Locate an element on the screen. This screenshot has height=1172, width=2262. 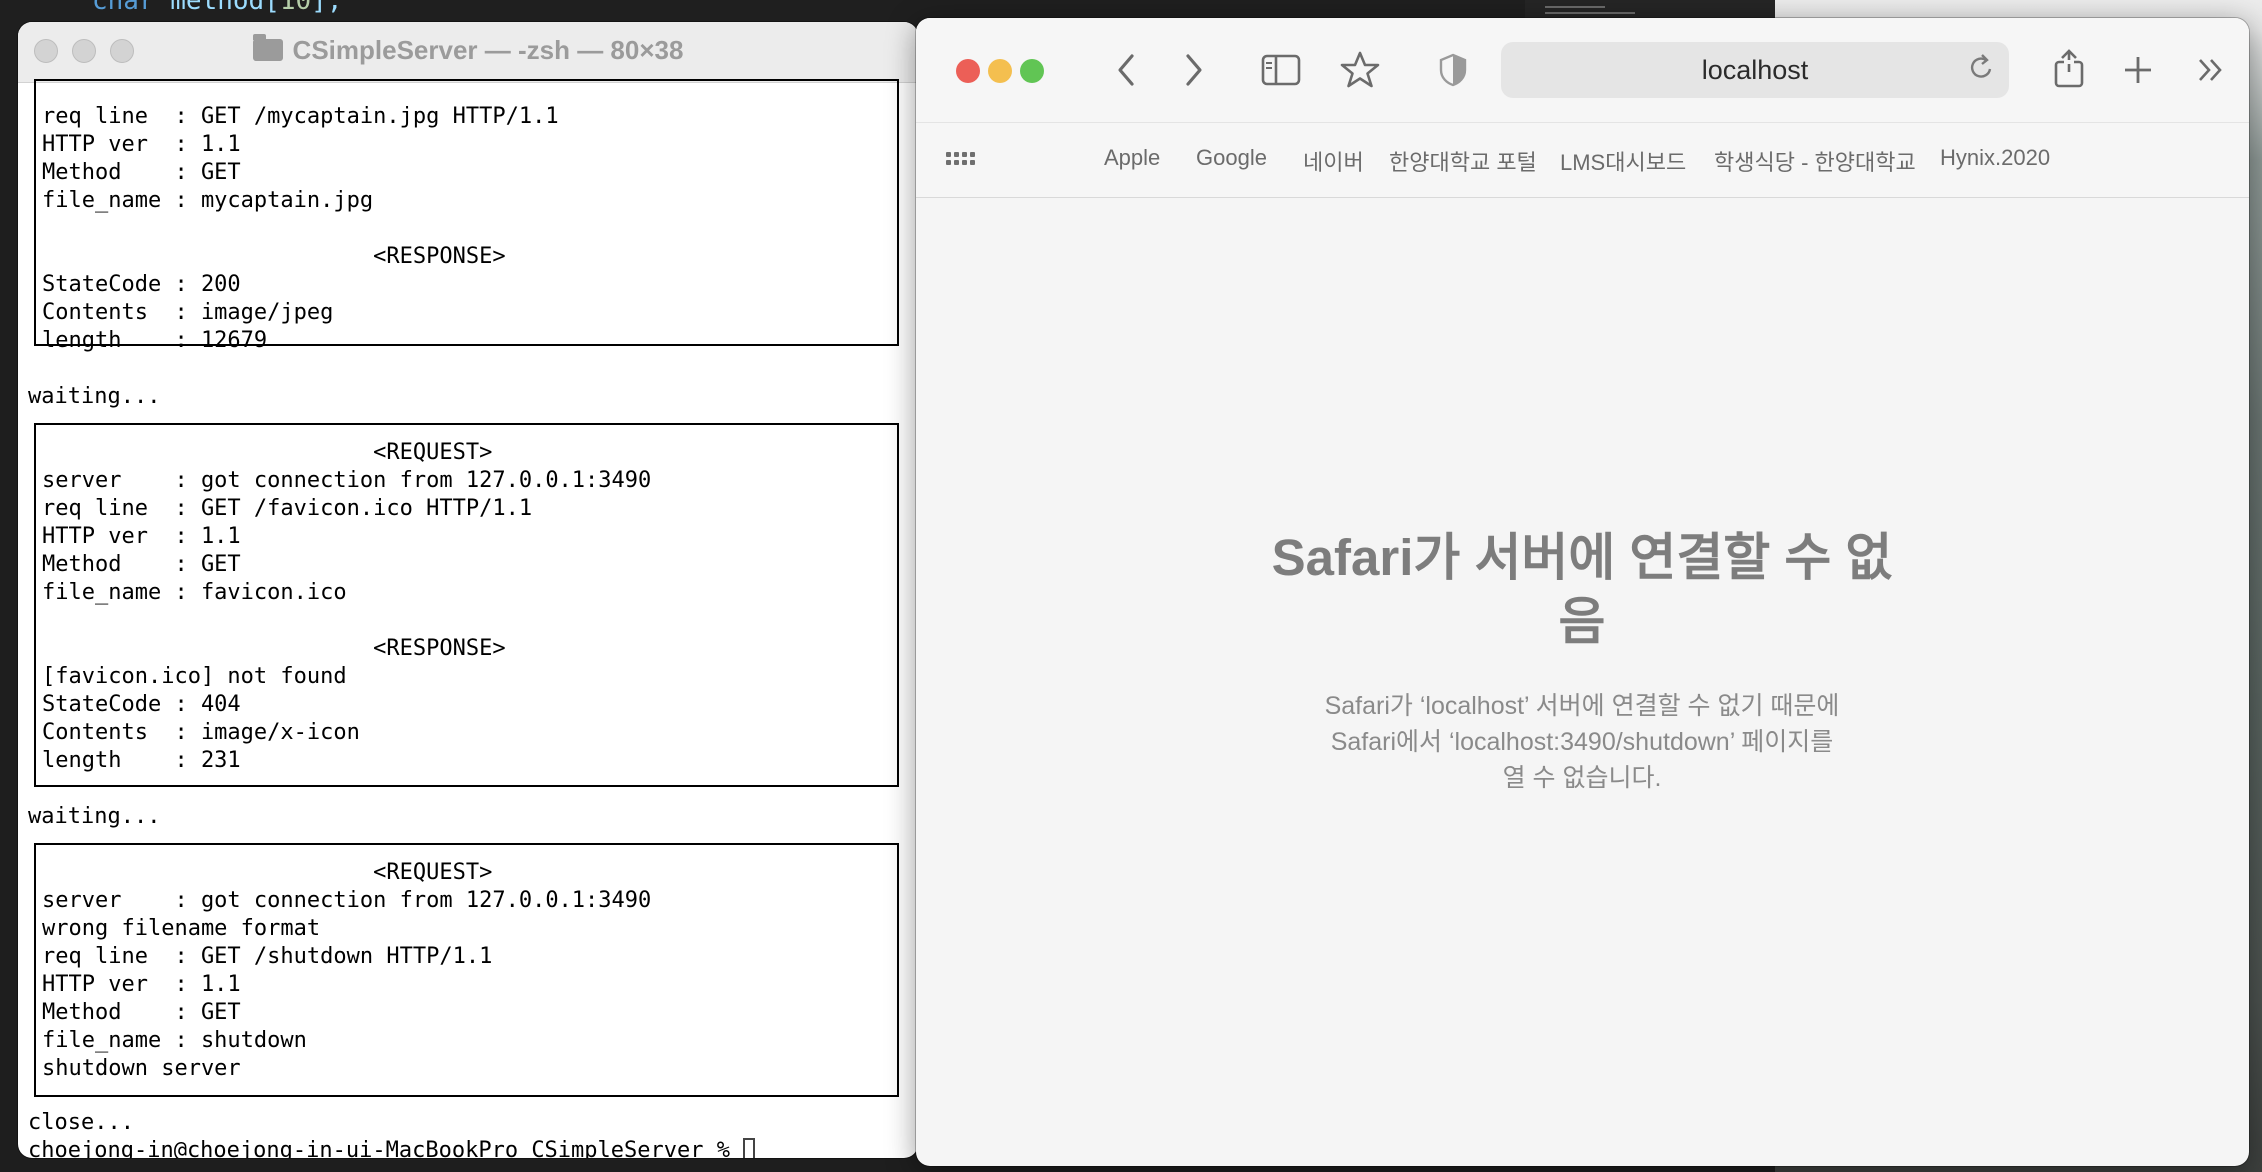
log-line: Contents : image/x-icon is located at coordinates (201, 732).